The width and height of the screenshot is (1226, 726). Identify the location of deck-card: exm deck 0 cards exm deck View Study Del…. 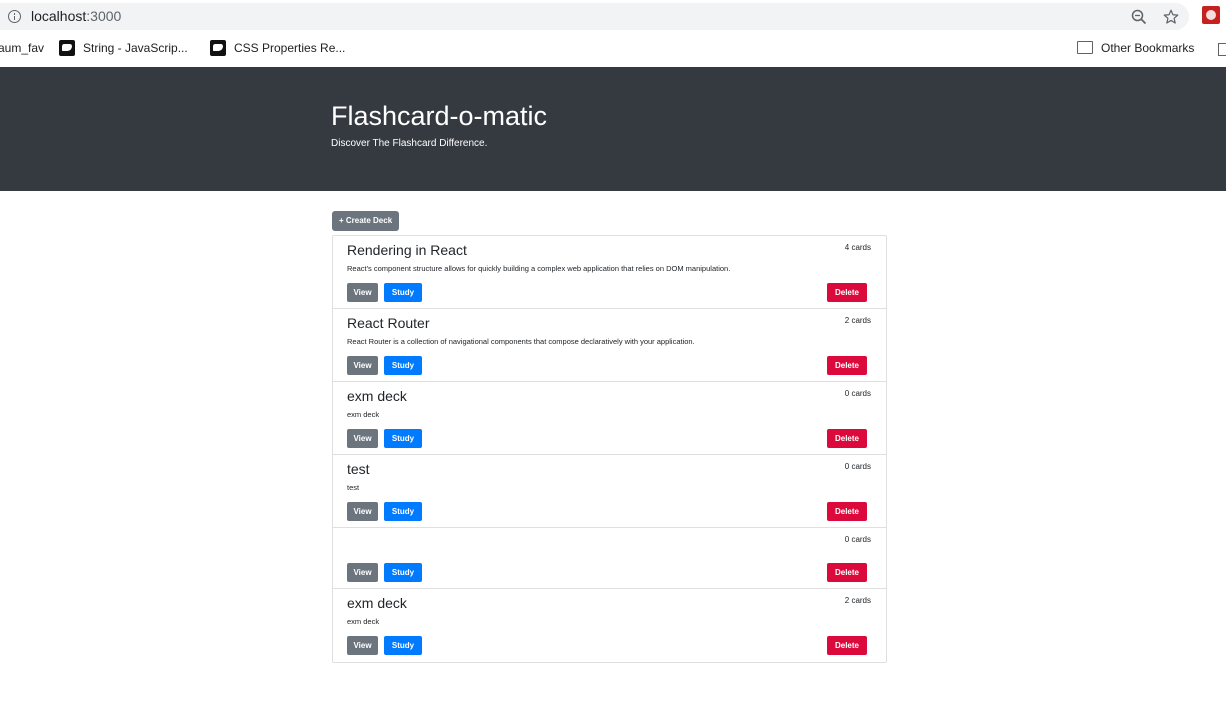
(609, 418).